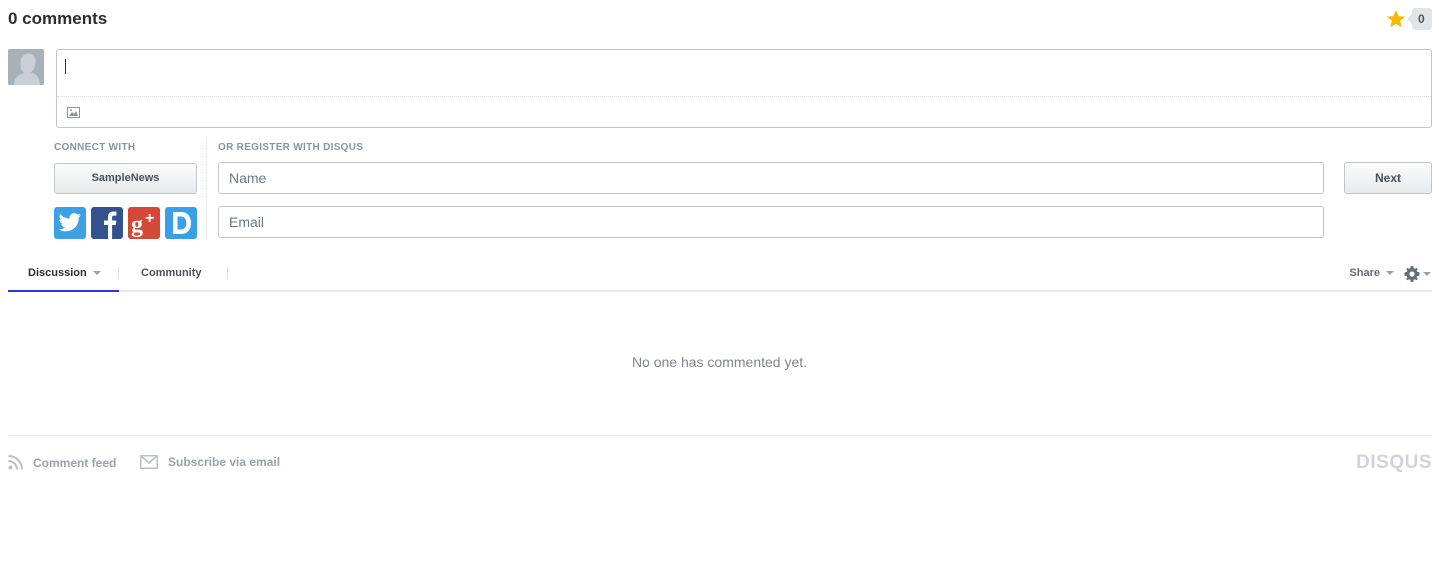 Image resolution: width=1439 pixels, height=561 pixels. I want to click on tab-discussion: Discussion, so click(63, 274).